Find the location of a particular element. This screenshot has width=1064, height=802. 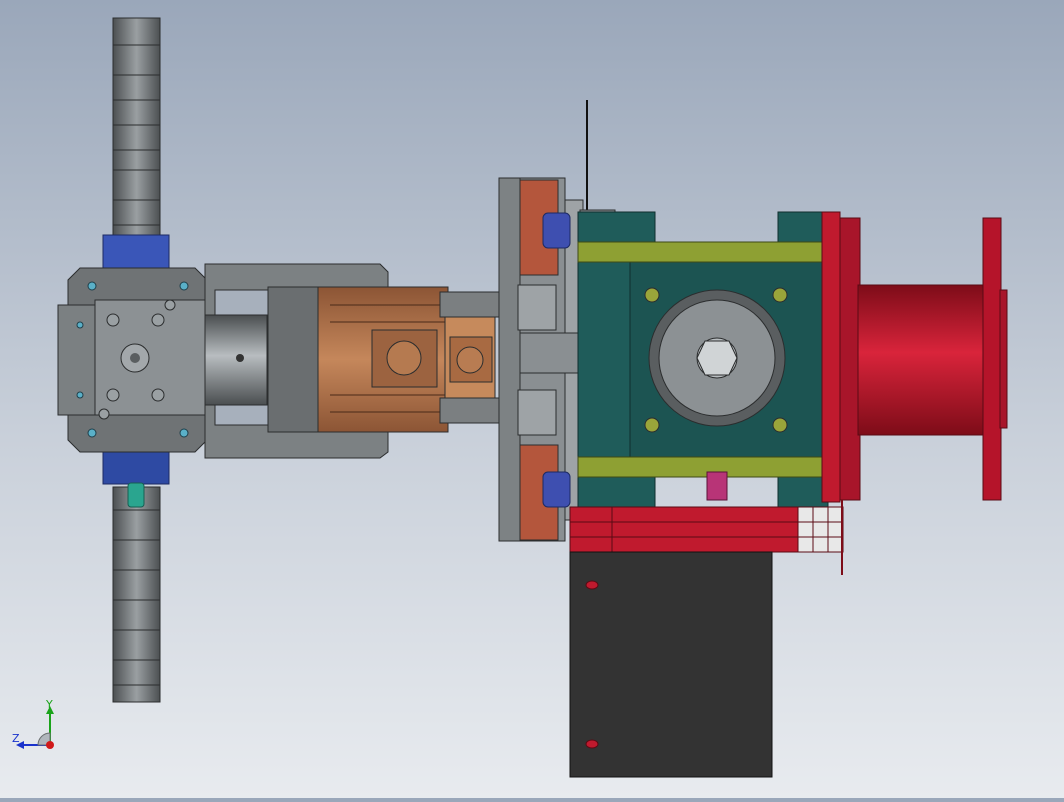

lower-frame-assembly is located at coordinates (706, 639).